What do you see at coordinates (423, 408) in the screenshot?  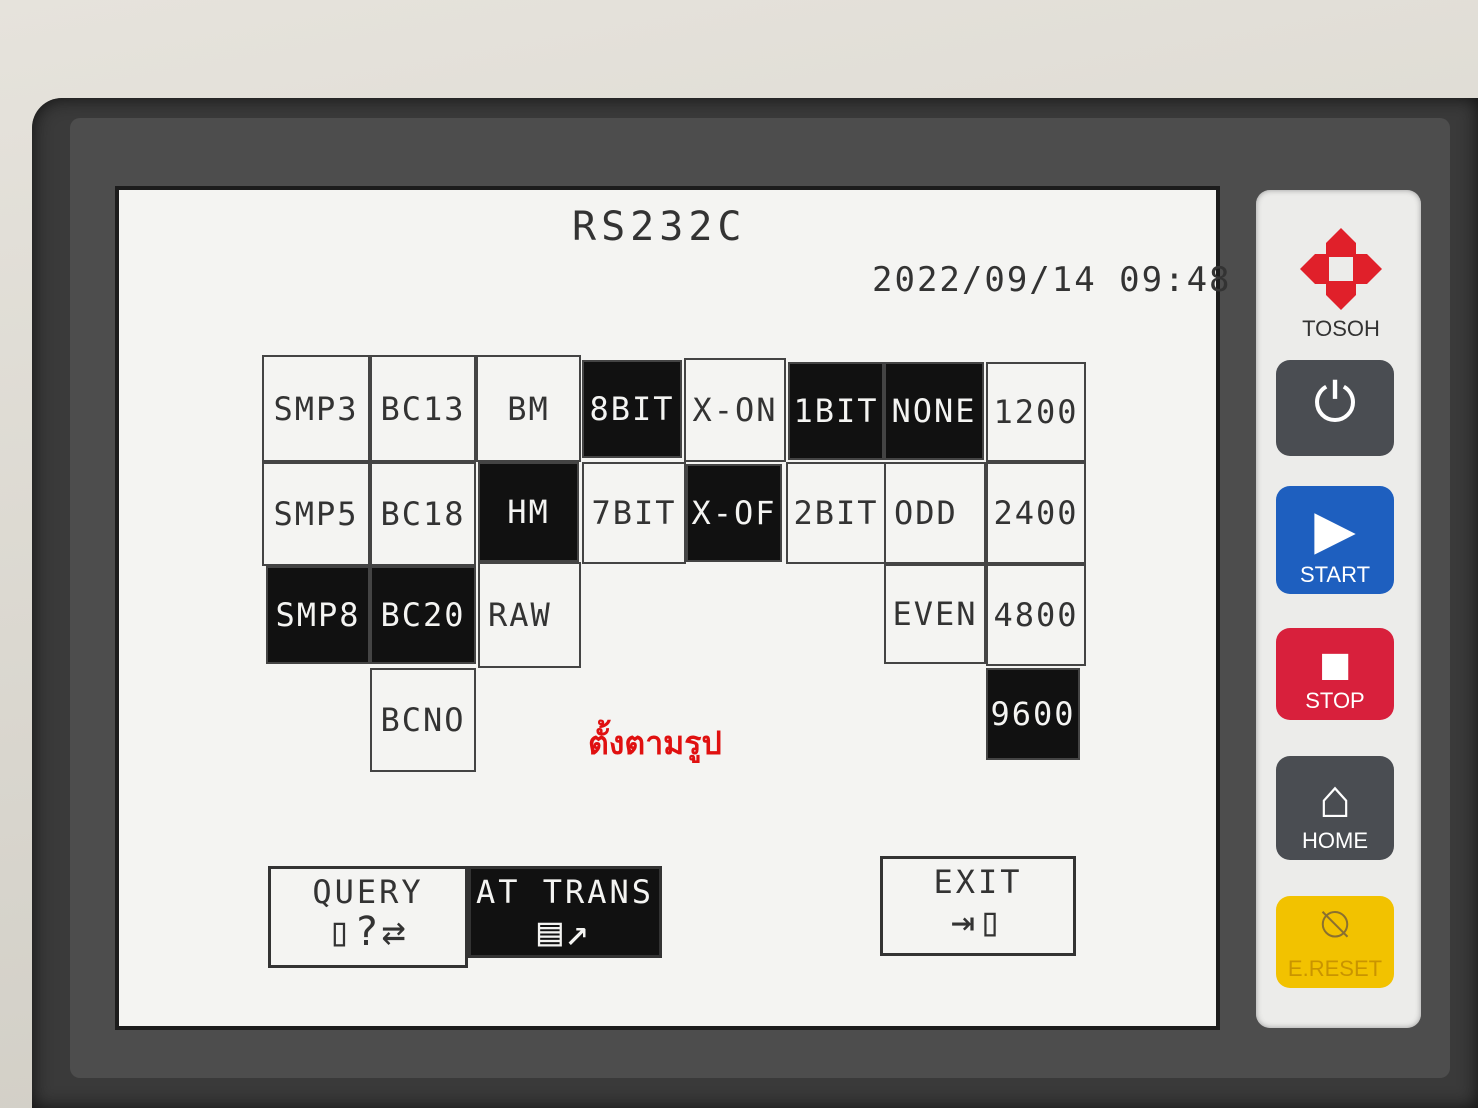 I see `option-bc13: BC13` at bounding box center [423, 408].